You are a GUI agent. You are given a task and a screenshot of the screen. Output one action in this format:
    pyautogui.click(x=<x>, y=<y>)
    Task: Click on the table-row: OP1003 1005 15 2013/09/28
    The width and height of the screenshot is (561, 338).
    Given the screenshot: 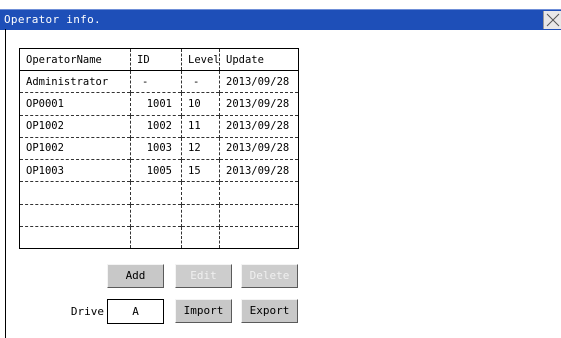 What is the action you would take?
    pyautogui.click(x=159, y=170)
    